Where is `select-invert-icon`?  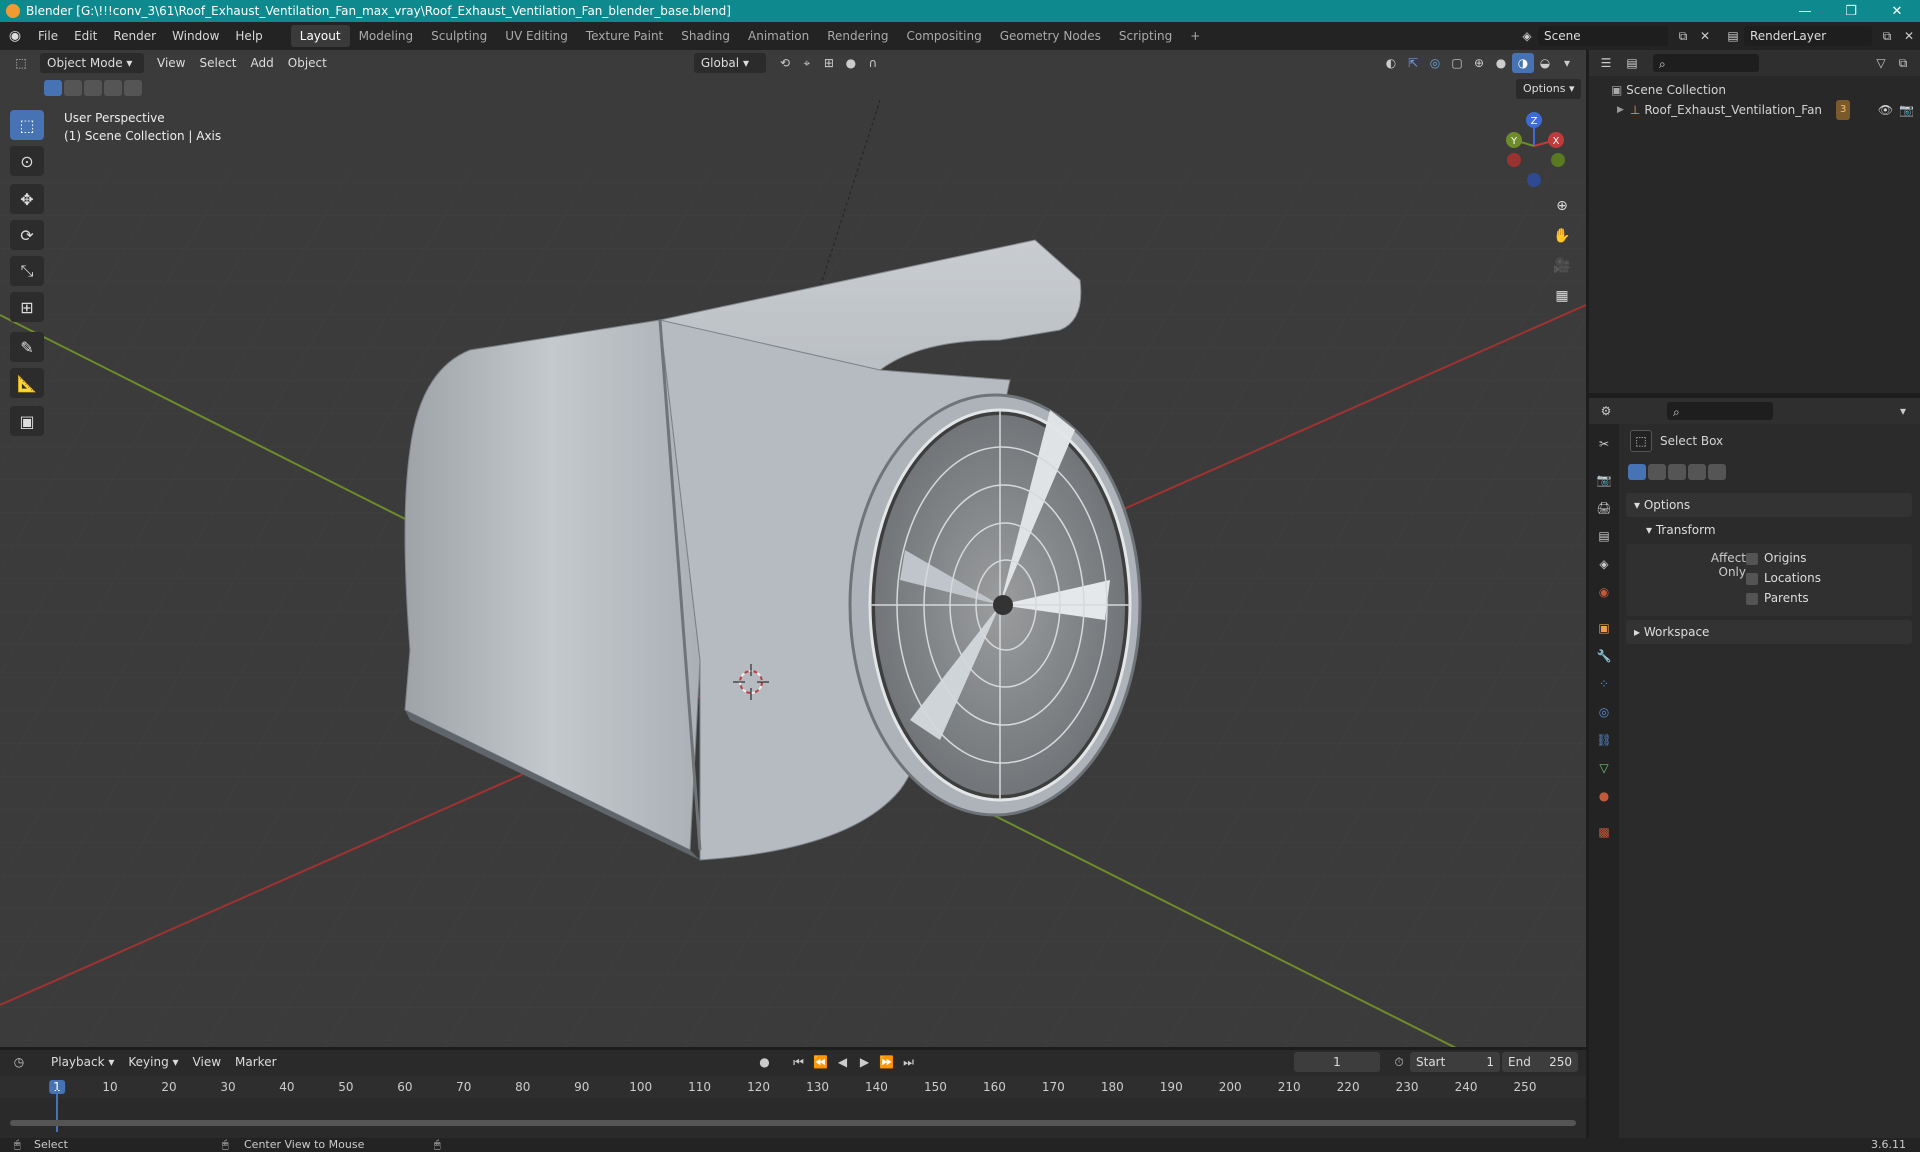
select-invert-icon is located at coordinates (113, 88).